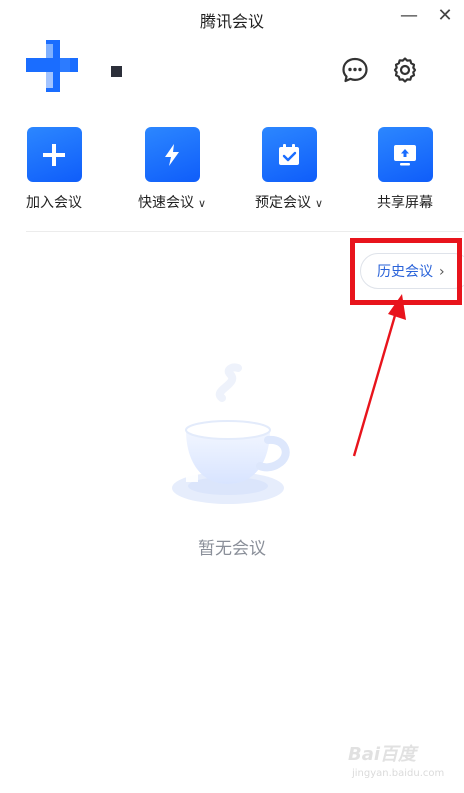 This screenshot has width=464, height=793. I want to click on plus-icon, so click(54, 154).